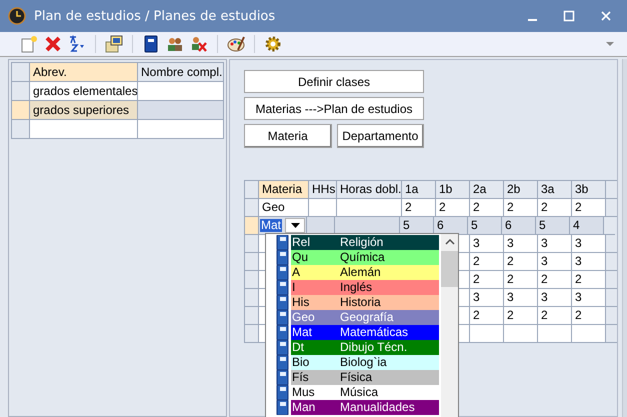 This screenshot has width=627, height=417. What do you see at coordinates (334, 81) in the screenshot?
I see `action-button: Definir clases` at bounding box center [334, 81].